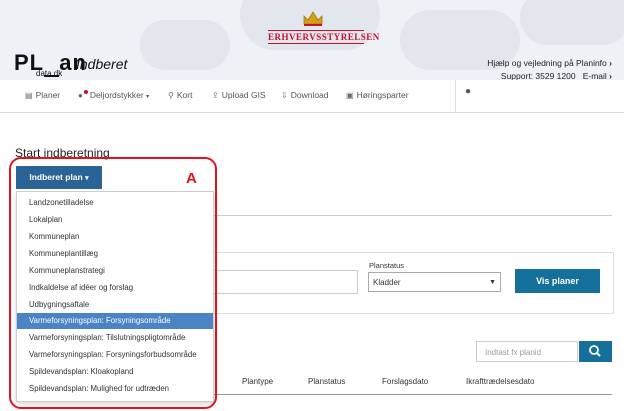 This screenshot has width=624, height=411. I want to click on nav-upload-gis: ⇪ Upload GIS, so click(239, 95).